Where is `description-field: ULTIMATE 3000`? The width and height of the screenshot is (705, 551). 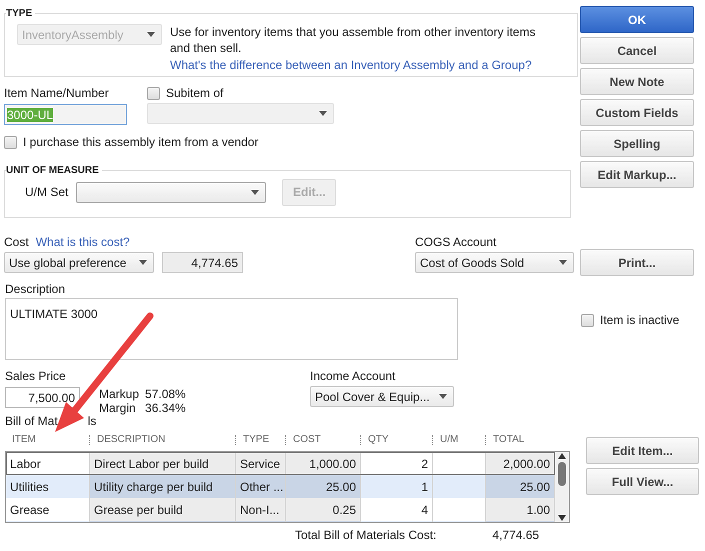 description-field: ULTIMATE 3000 is located at coordinates (231, 329).